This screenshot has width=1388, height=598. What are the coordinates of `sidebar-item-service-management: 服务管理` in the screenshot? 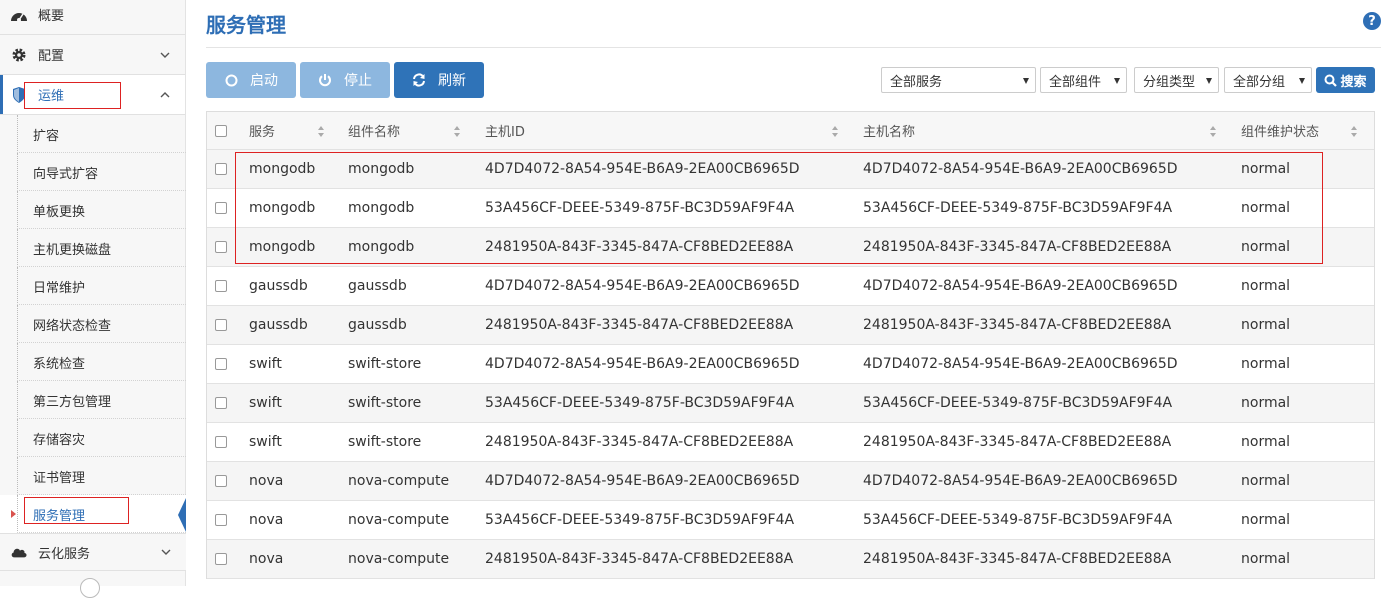 It's located at (93, 514).